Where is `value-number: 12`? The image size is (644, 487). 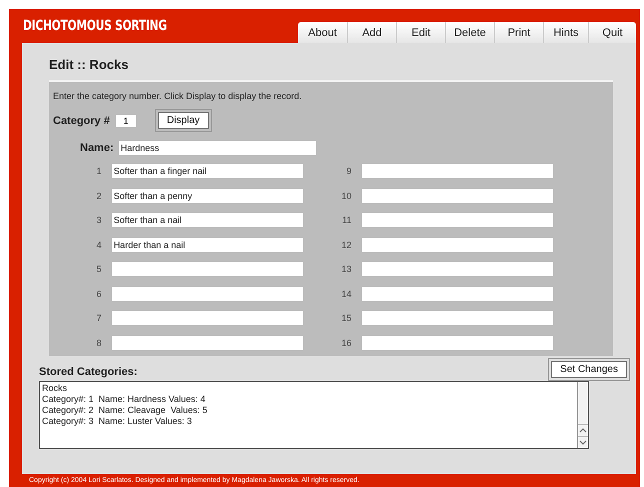 value-number: 12 is located at coordinates (346, 245).